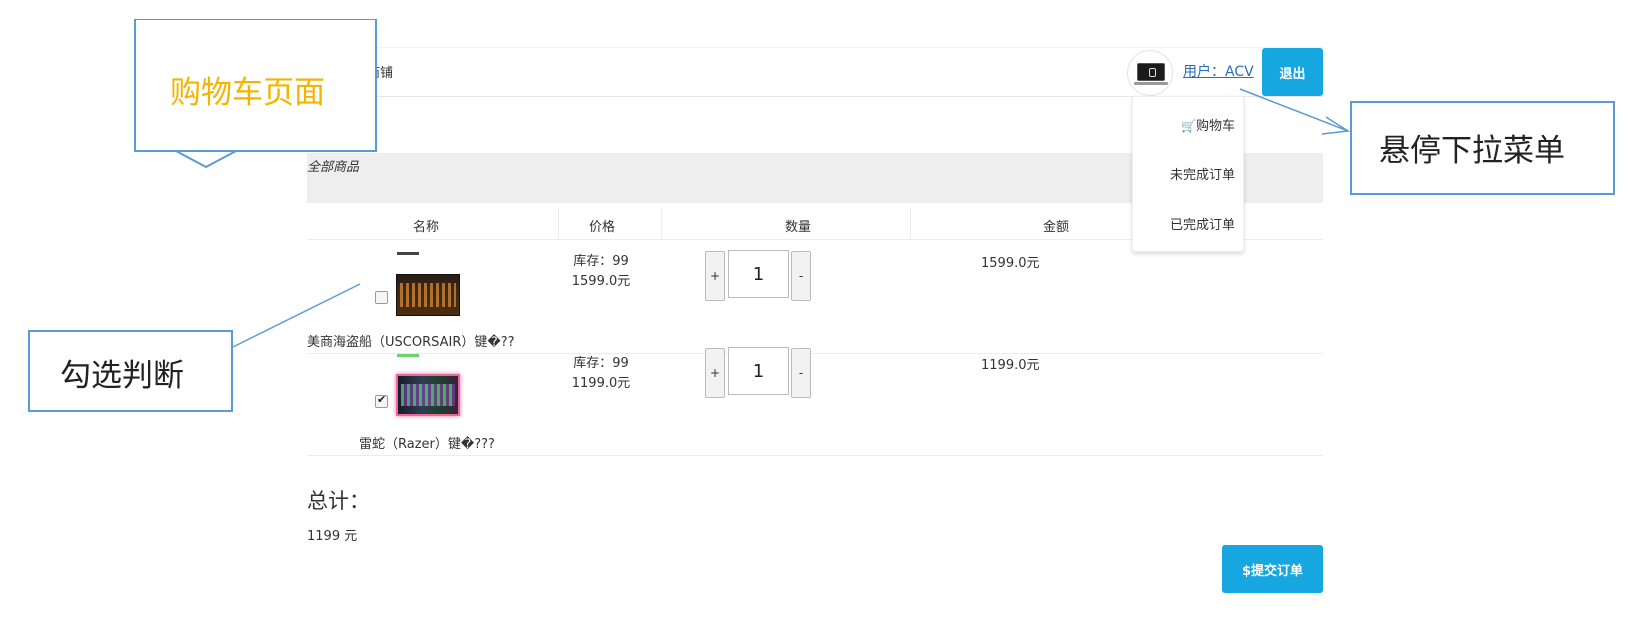  What do you see at coordinates (332, 536) in the screenshot?
I see `total-value: 1199 元` at bounding box center [332, 536].